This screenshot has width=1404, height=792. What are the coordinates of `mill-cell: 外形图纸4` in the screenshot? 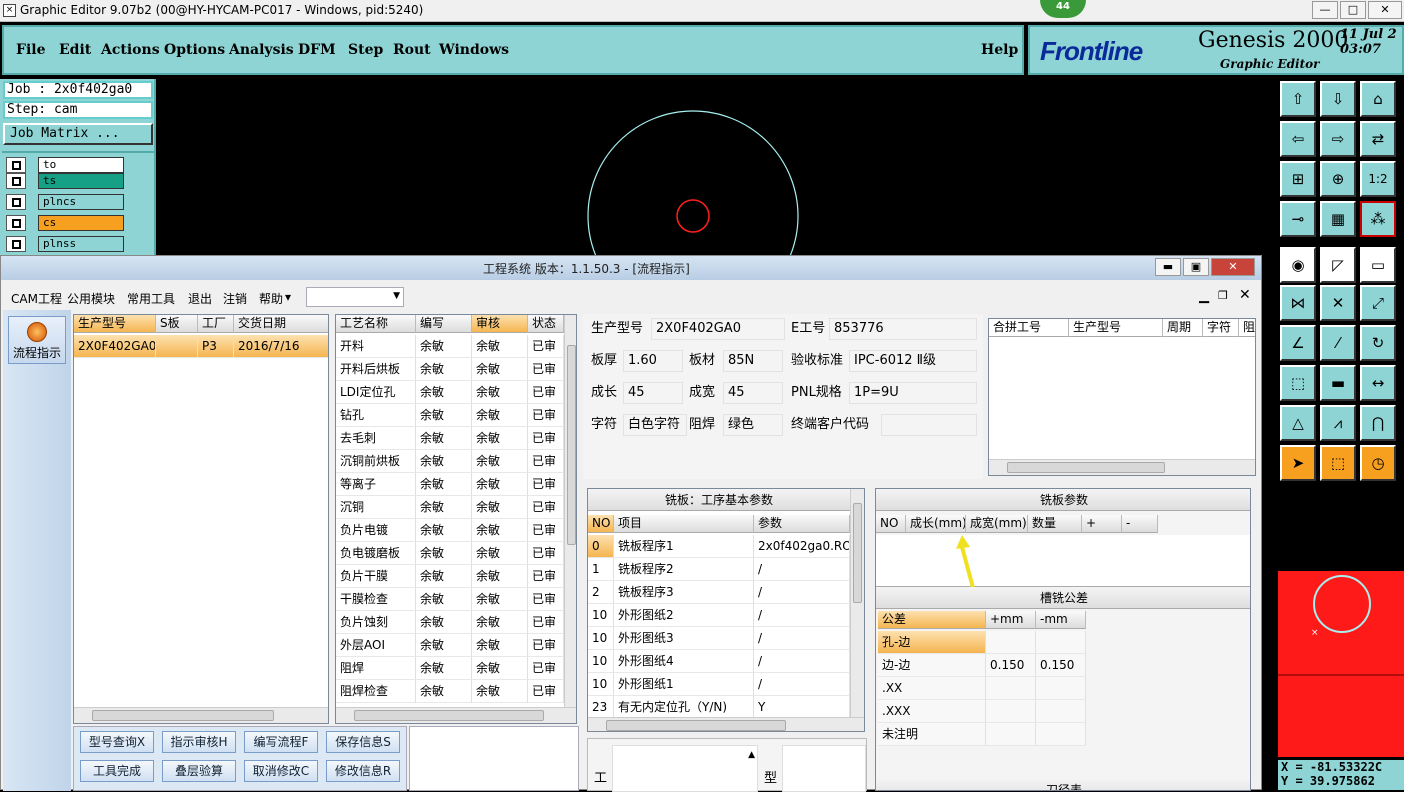 It's located at (684, 661).